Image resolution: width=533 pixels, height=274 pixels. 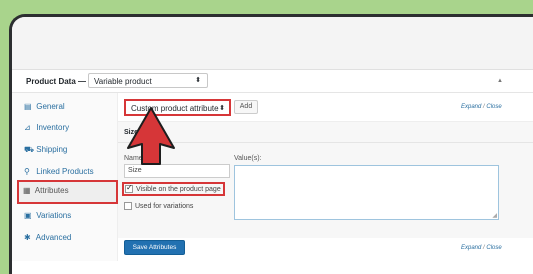 I want to click on link-icon: ⚲, so click(x=27, y=171).